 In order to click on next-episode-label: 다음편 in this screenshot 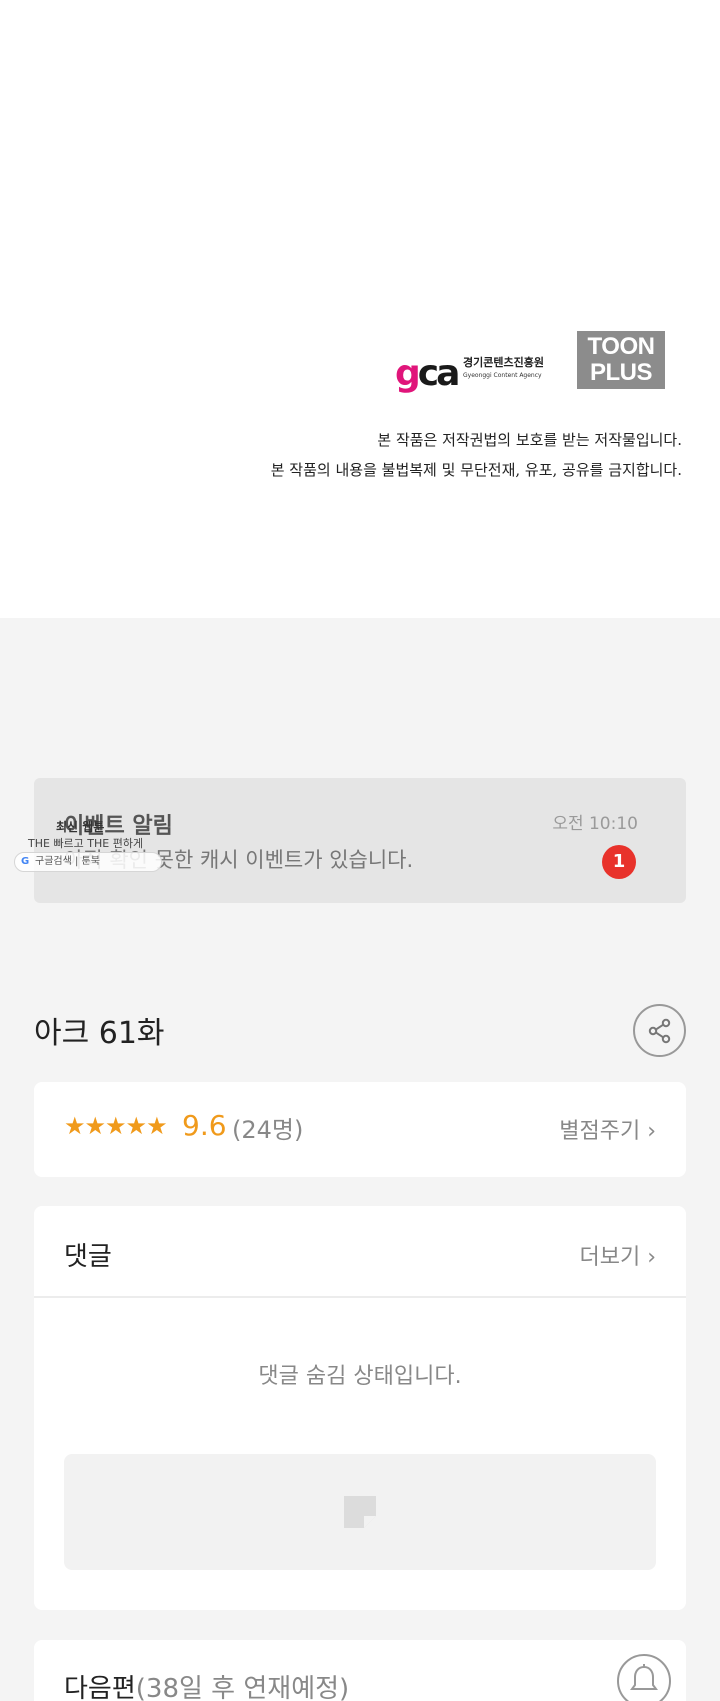, I will do `click(100, 1687)`.